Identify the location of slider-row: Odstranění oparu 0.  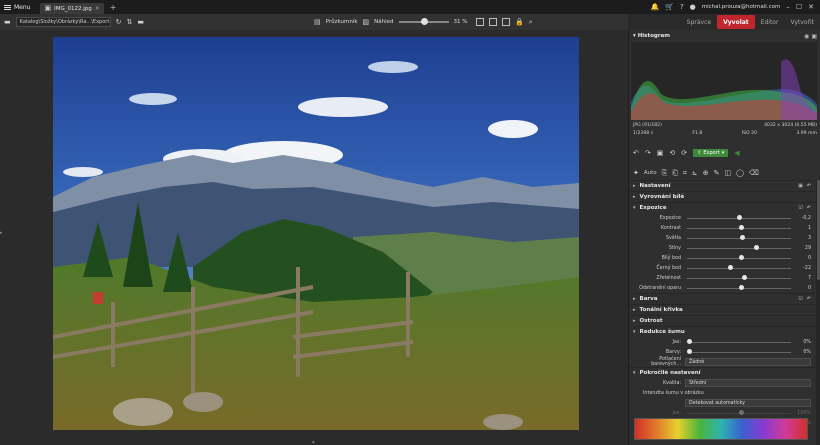
(722, 288).